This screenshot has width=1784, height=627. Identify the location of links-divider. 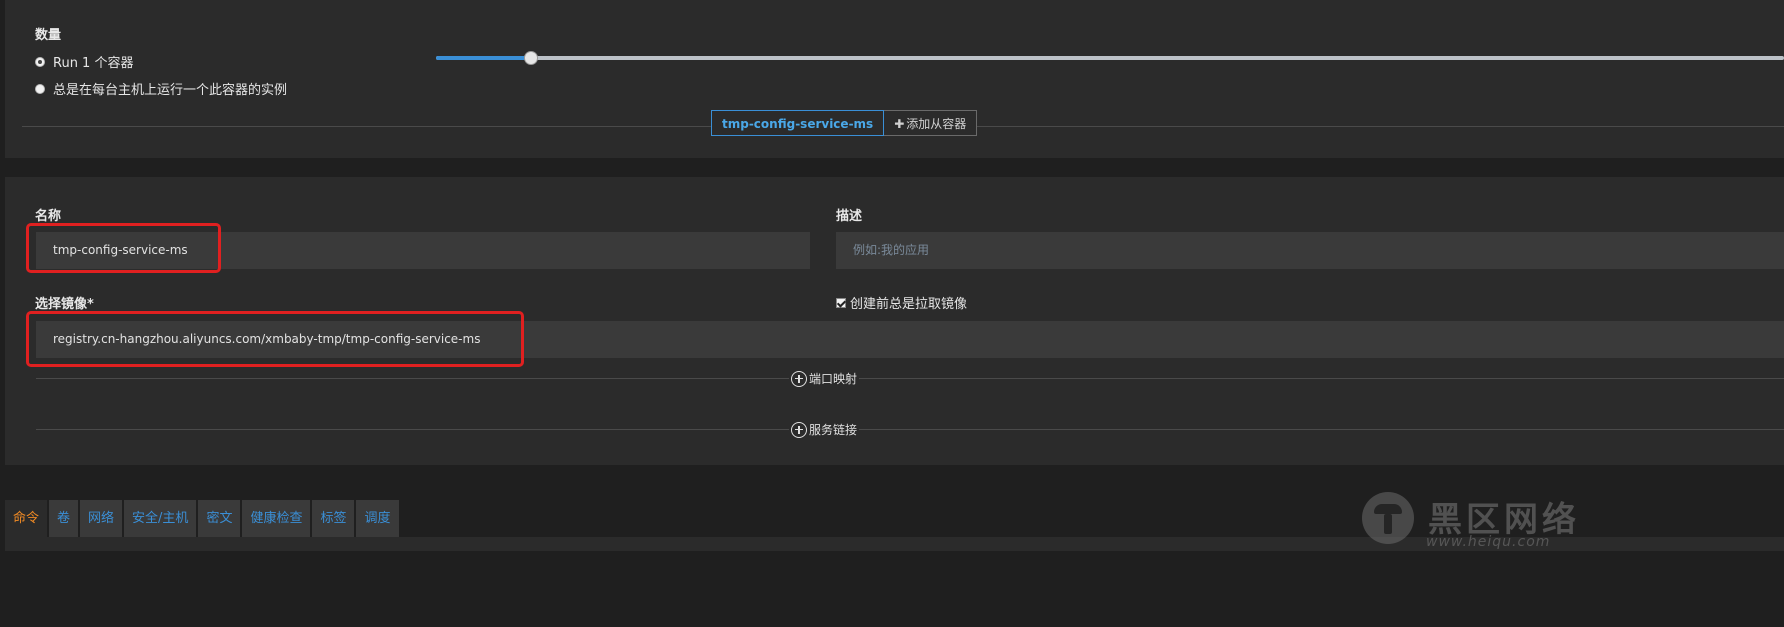
(910, 429).